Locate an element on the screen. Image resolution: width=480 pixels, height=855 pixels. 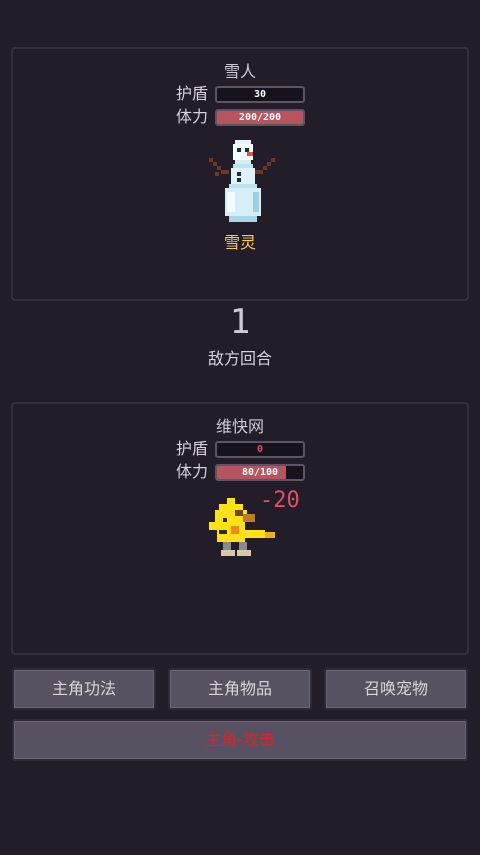
enemy-shield-label: 护盾 is located at coordinates (192, 93).